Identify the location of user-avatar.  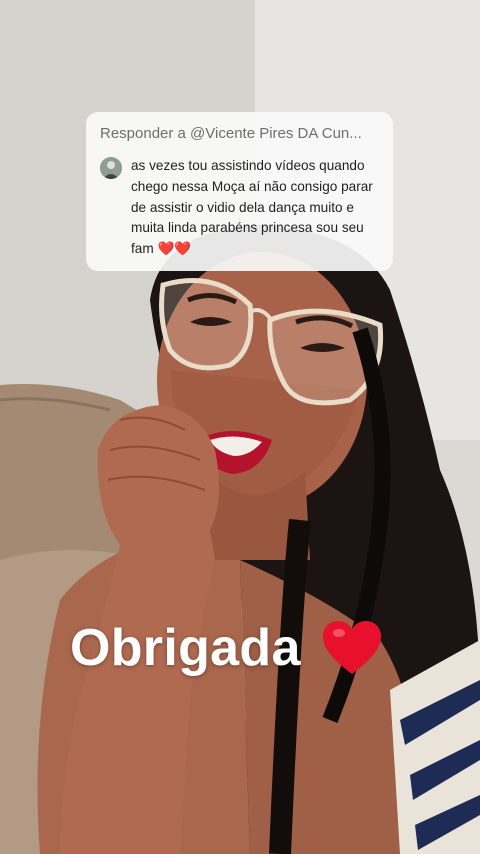
(111, 168).